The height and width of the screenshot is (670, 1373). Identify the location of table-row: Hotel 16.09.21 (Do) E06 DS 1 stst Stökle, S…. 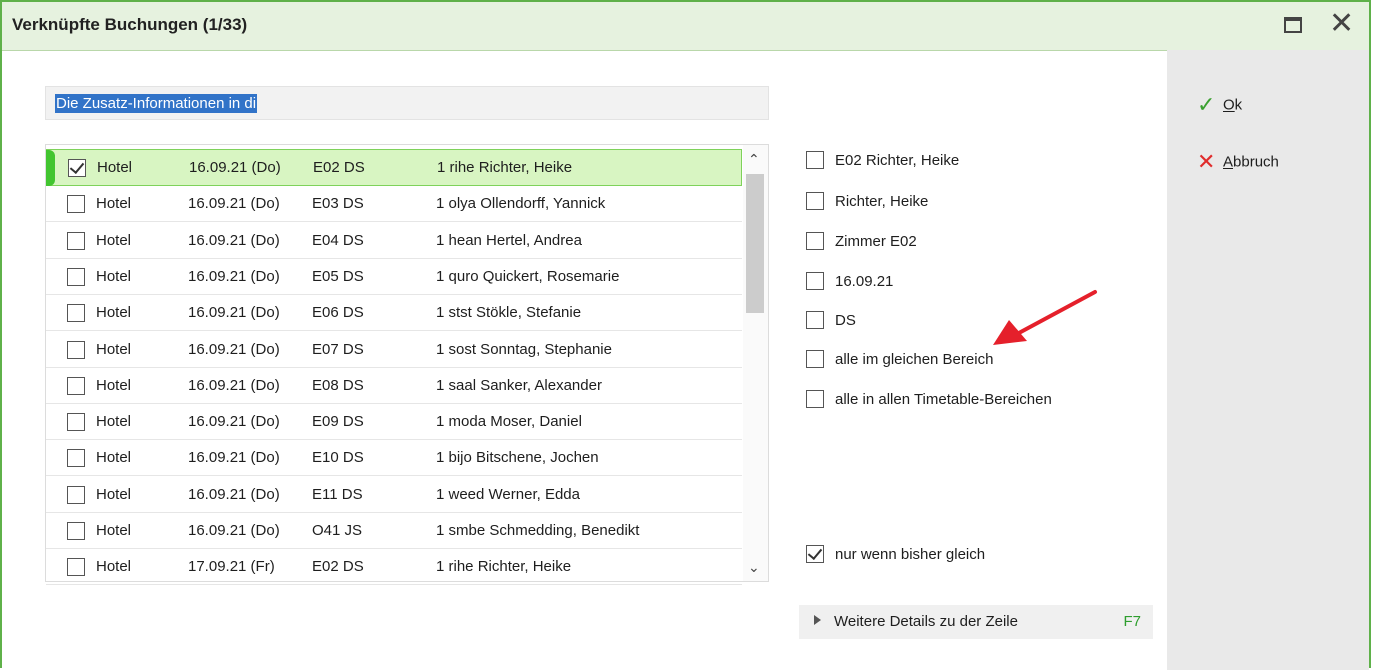
(394, 313).